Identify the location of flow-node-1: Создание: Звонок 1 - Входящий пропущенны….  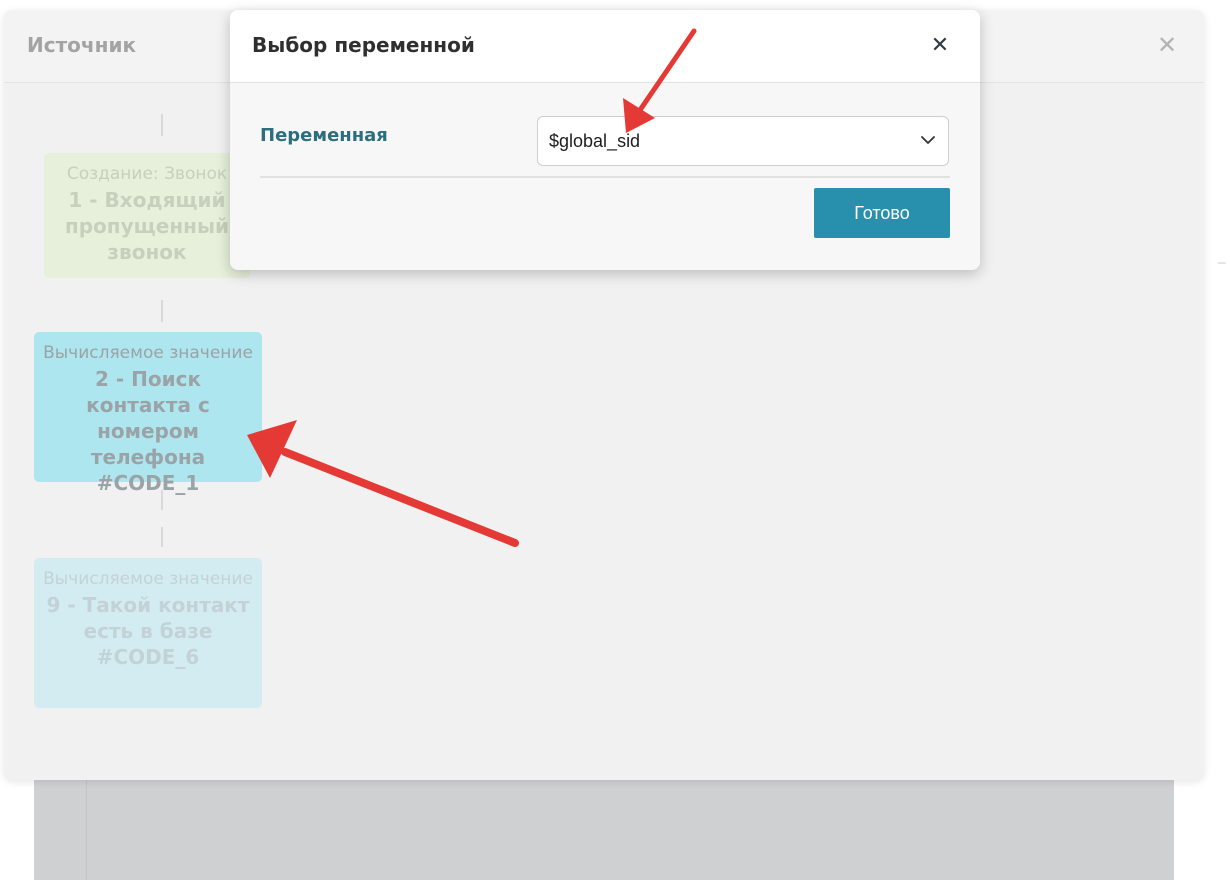
(147, 215).